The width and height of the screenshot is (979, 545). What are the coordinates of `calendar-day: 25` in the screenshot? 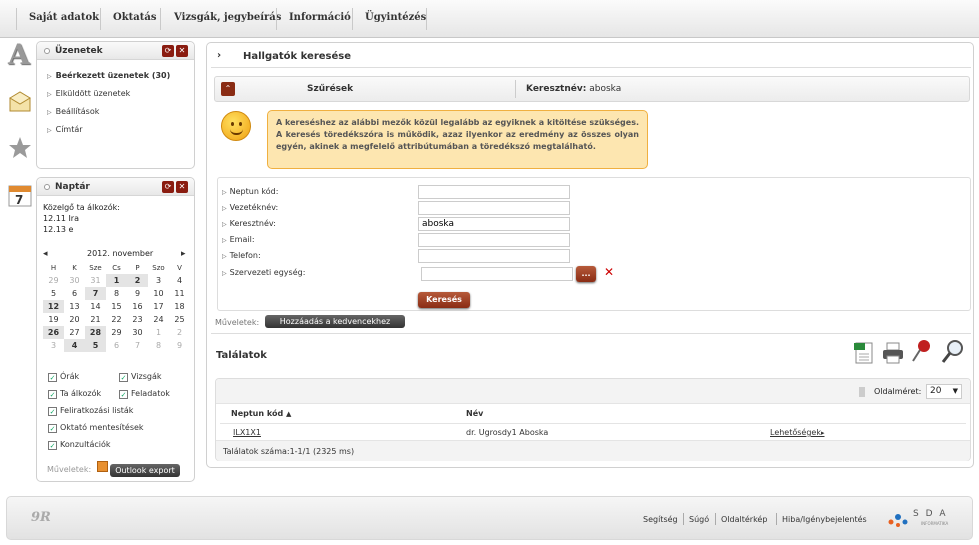 It's located at (179, 319).